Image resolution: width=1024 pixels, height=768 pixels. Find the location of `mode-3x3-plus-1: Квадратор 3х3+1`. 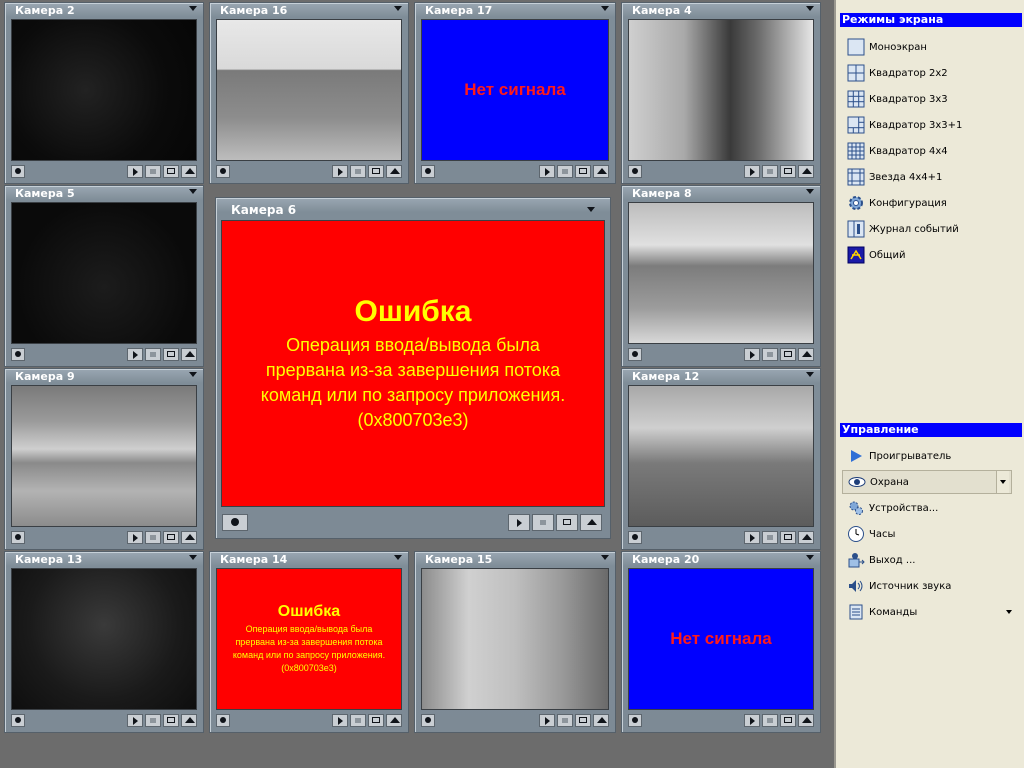

mode-3x3-plus-1: Квадратор 3х3+1 is located at coordinates (924, 125).